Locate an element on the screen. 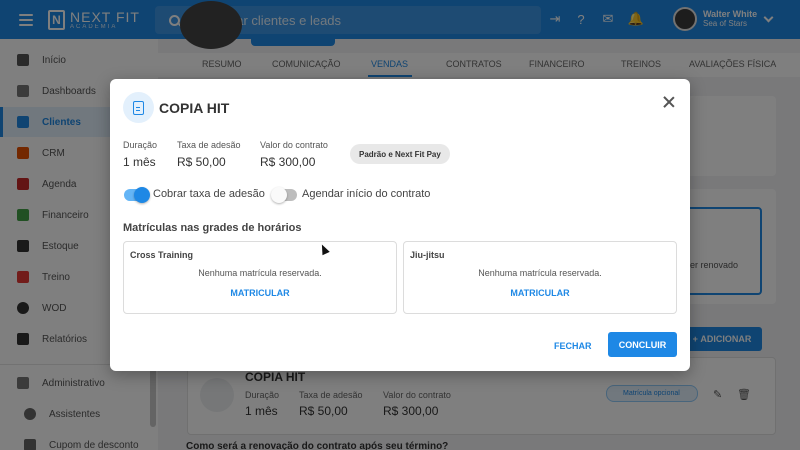 The image size is (800, 450). fee-toggle is located at coordinates (137, 195).